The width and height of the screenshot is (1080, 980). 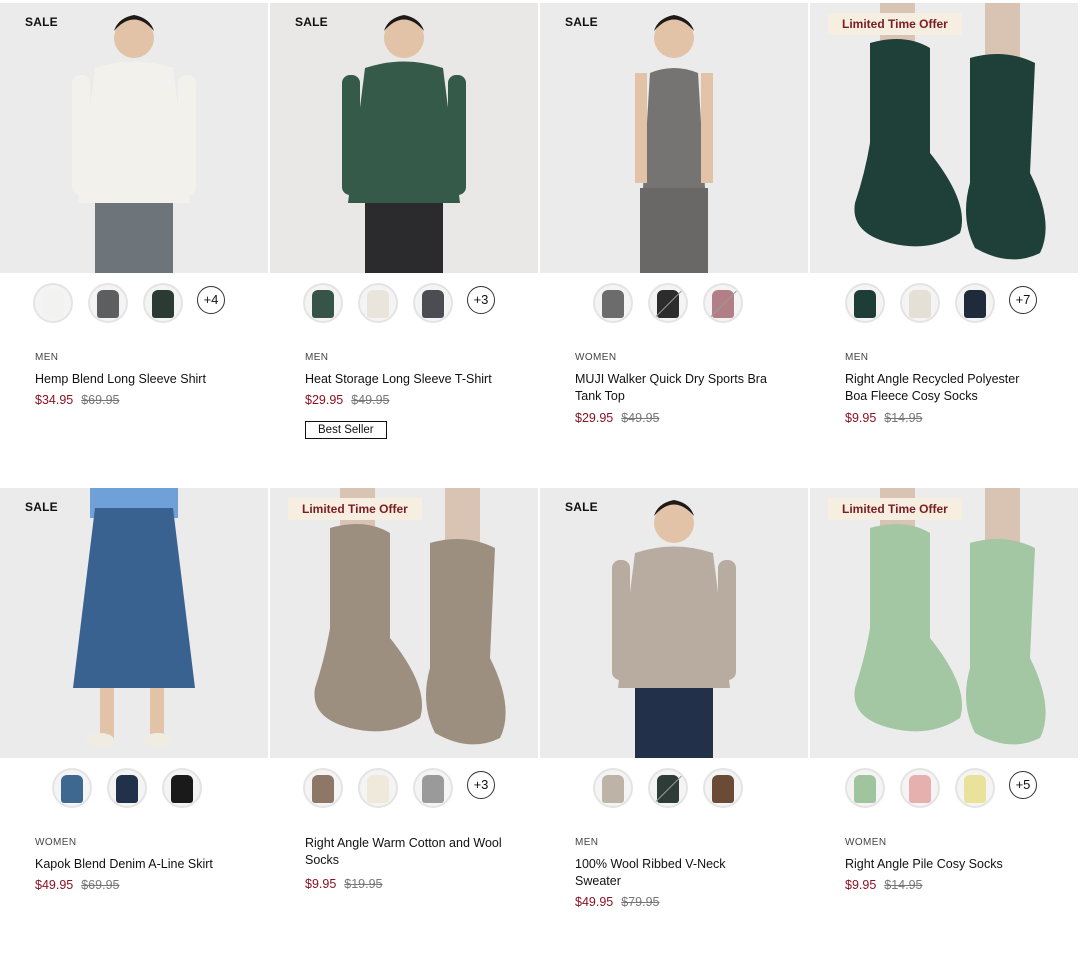 I want to click on sale-price: $9.95, so click(x=321, y=884).